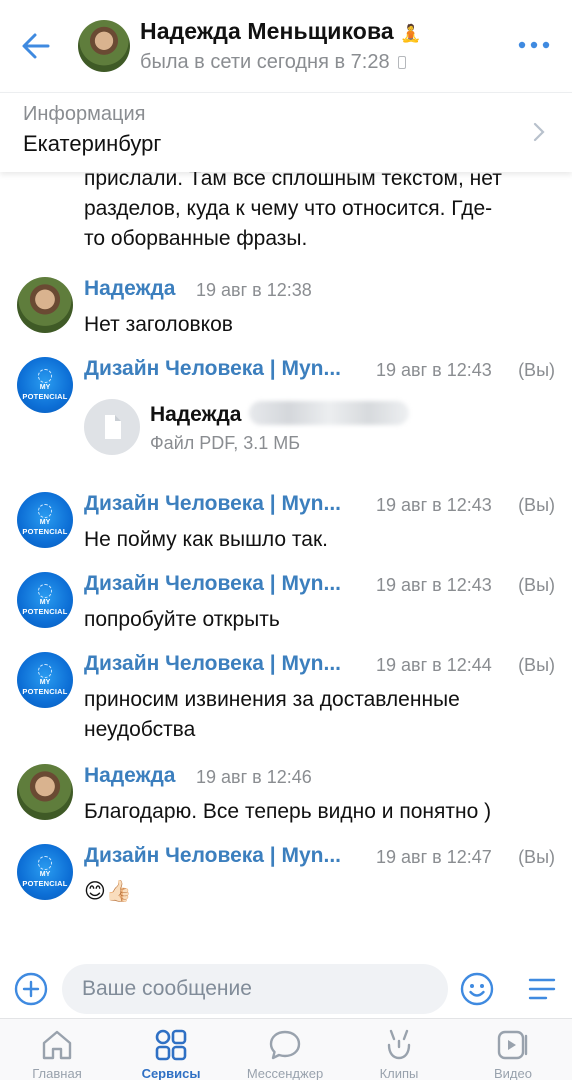  What do you see at coordinates (411, 33) in the screenshot?
I see `meditation-emoji-icon: 🧘` at bounding box center [411, 33].